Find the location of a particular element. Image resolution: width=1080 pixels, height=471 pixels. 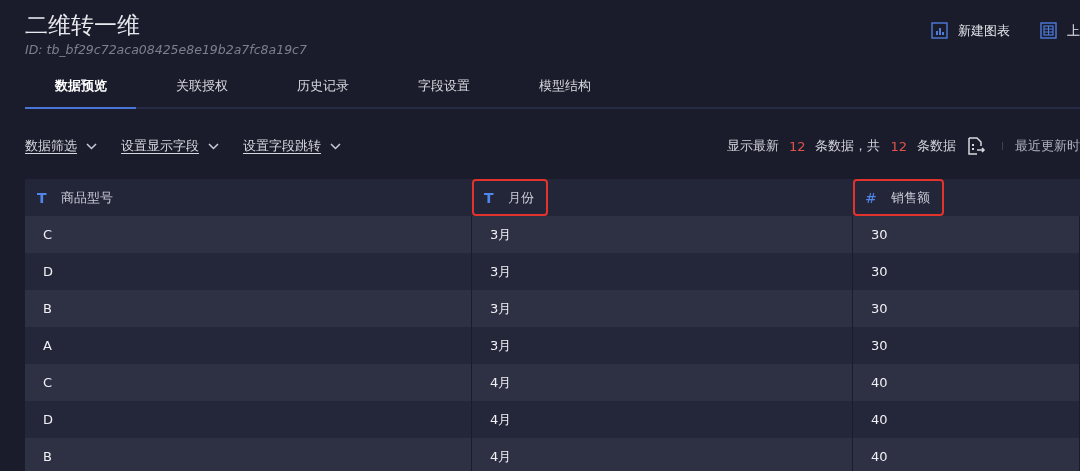

dropdown-button: 设置字段跳转 is located at coordinates (292, 146).